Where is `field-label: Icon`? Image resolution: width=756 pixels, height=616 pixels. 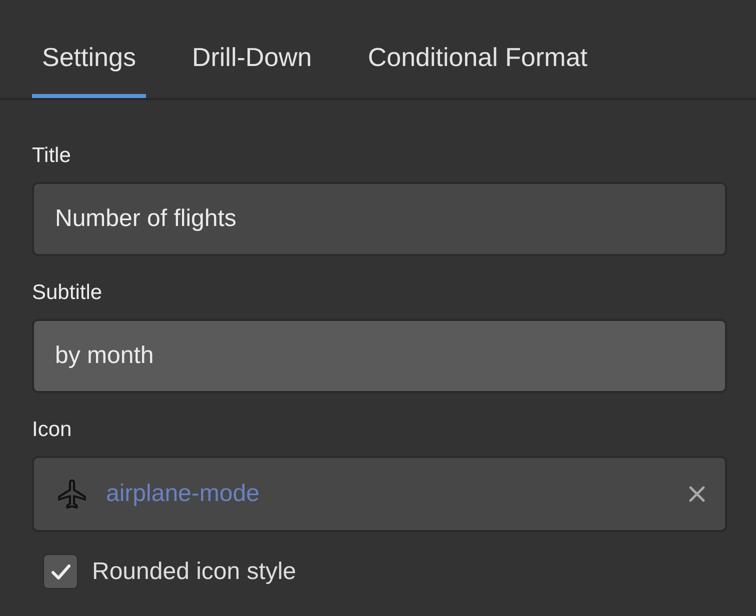 field-label: Icon is located at coordinates (52, 430).